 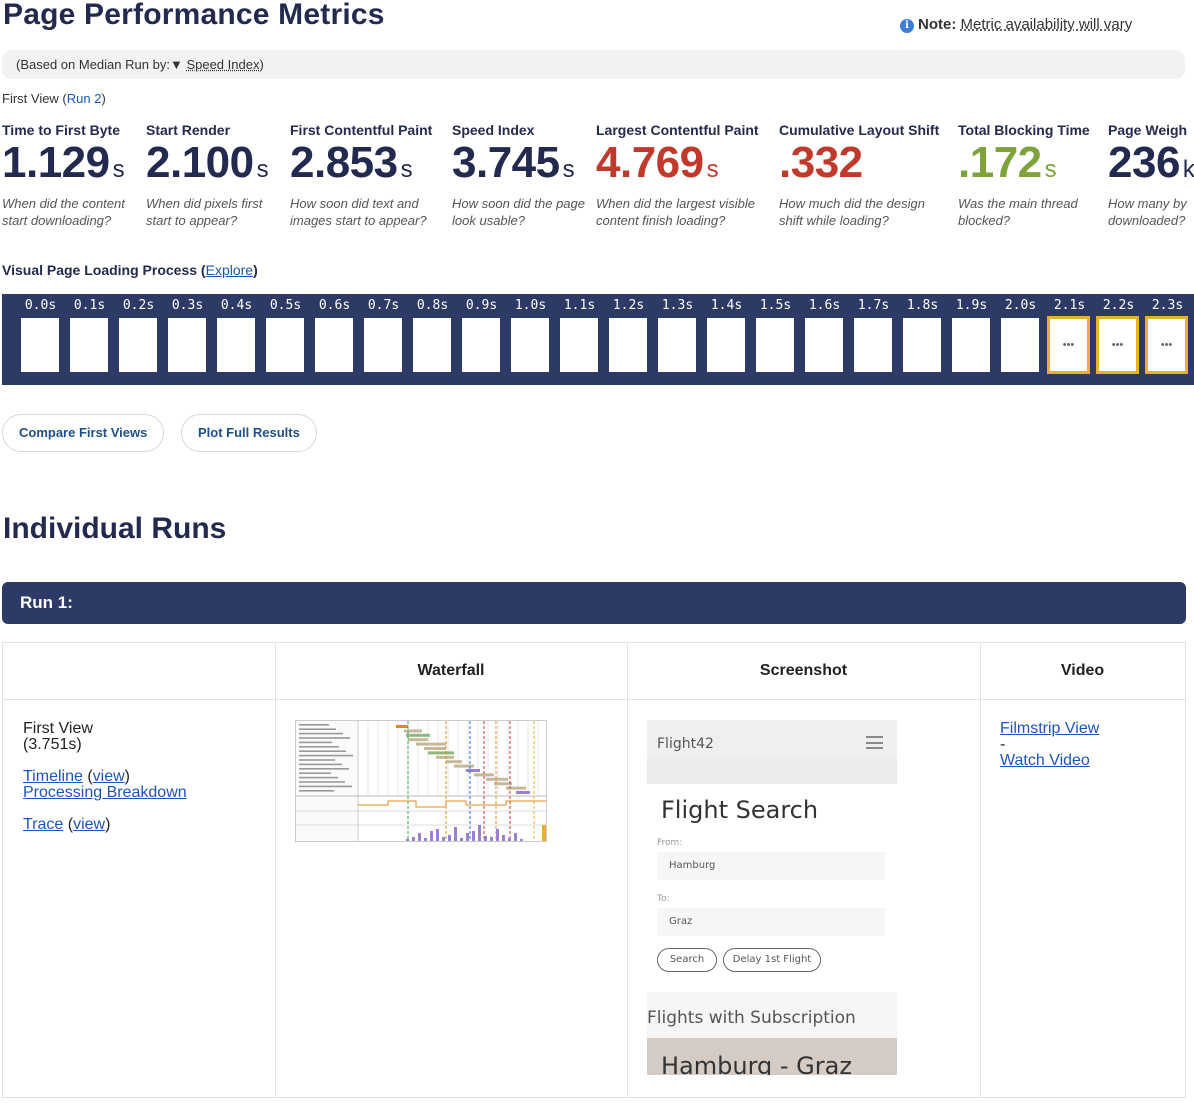 I want to click on frame-time: 1.8s, so click(x=922, y=305).